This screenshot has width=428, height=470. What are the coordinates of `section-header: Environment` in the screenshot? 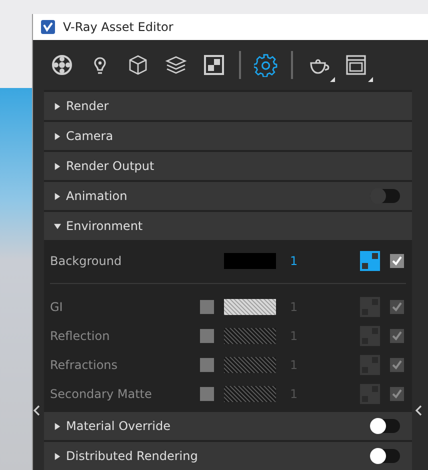 It's located at (228, 226).